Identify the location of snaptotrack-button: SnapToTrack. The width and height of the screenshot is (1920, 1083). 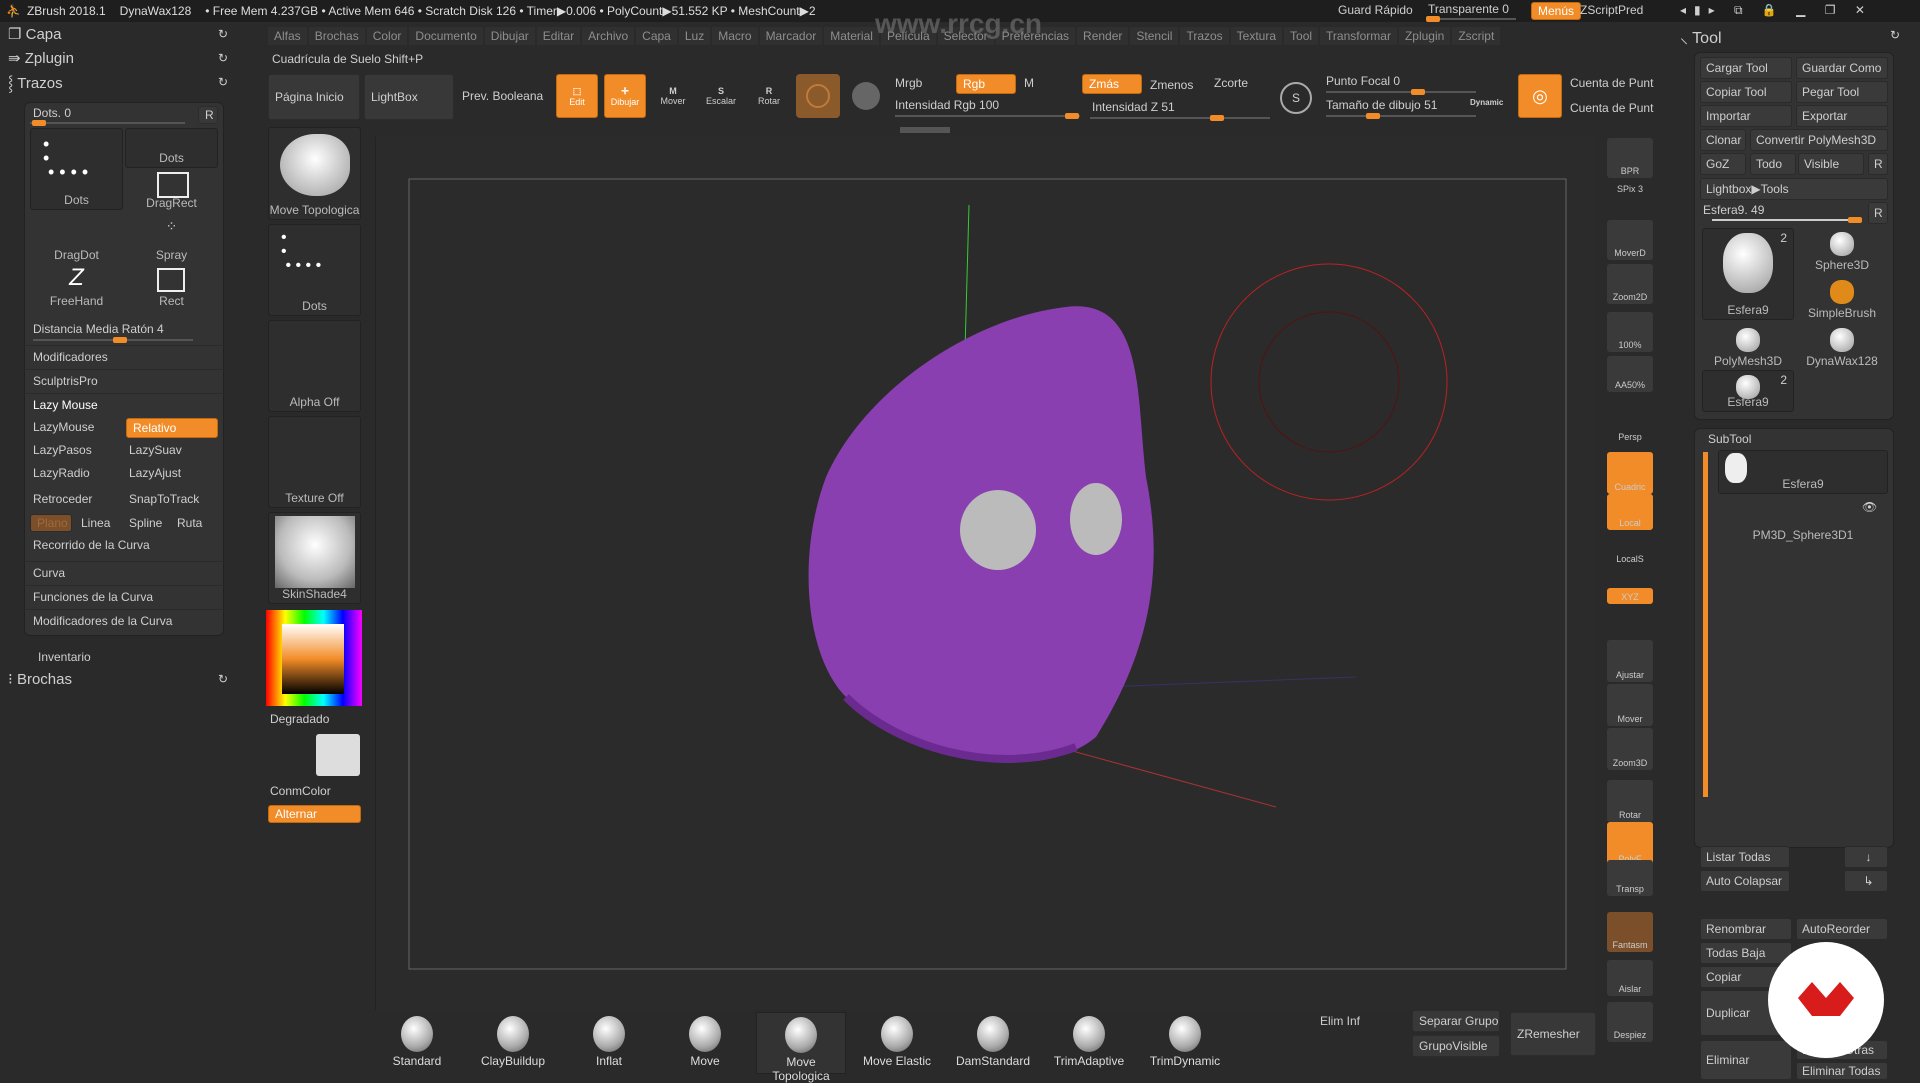
(164, 499).